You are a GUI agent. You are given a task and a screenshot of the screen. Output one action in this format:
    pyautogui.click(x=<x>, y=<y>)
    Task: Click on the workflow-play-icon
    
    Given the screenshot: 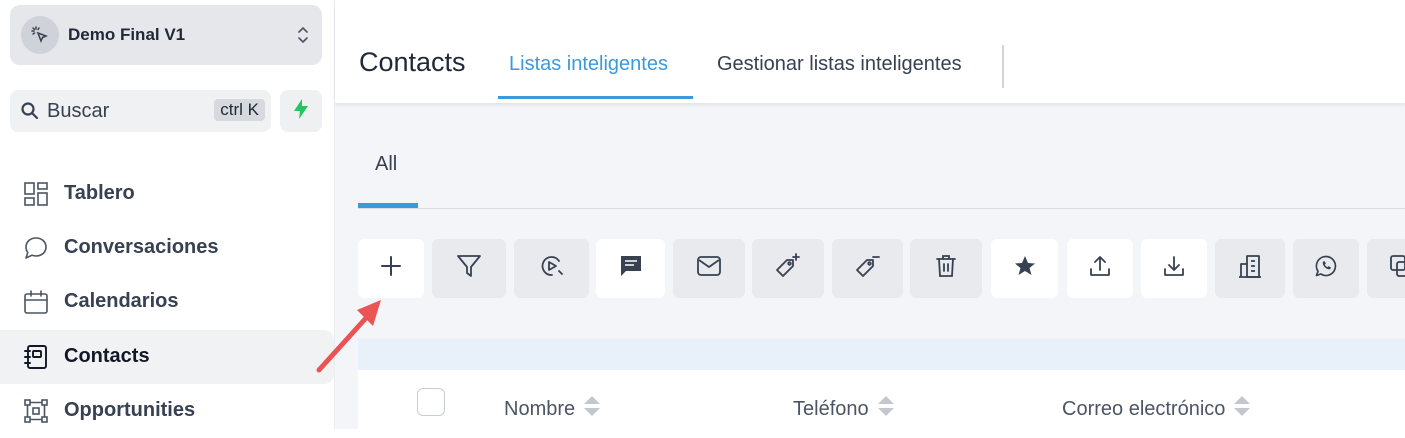 What is the action you would take?
    pyautogui.click(x=552, y=268)
    